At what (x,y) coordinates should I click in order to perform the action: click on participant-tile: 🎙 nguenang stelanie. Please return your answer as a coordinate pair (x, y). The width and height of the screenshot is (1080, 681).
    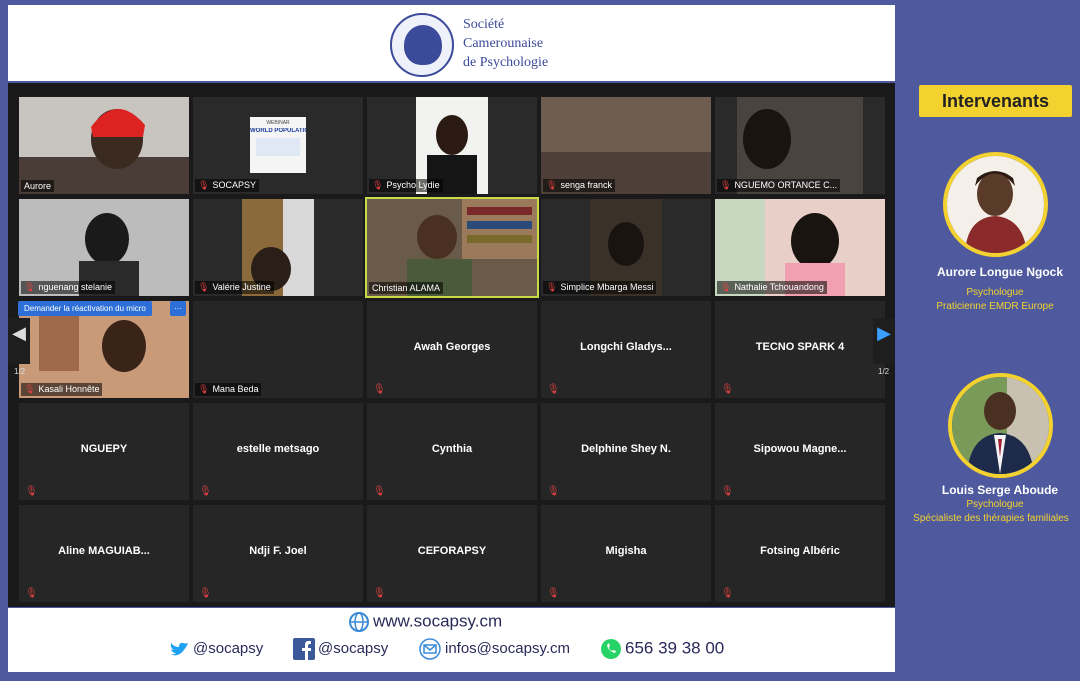
    Looking at the image, I should click on (104, 247).